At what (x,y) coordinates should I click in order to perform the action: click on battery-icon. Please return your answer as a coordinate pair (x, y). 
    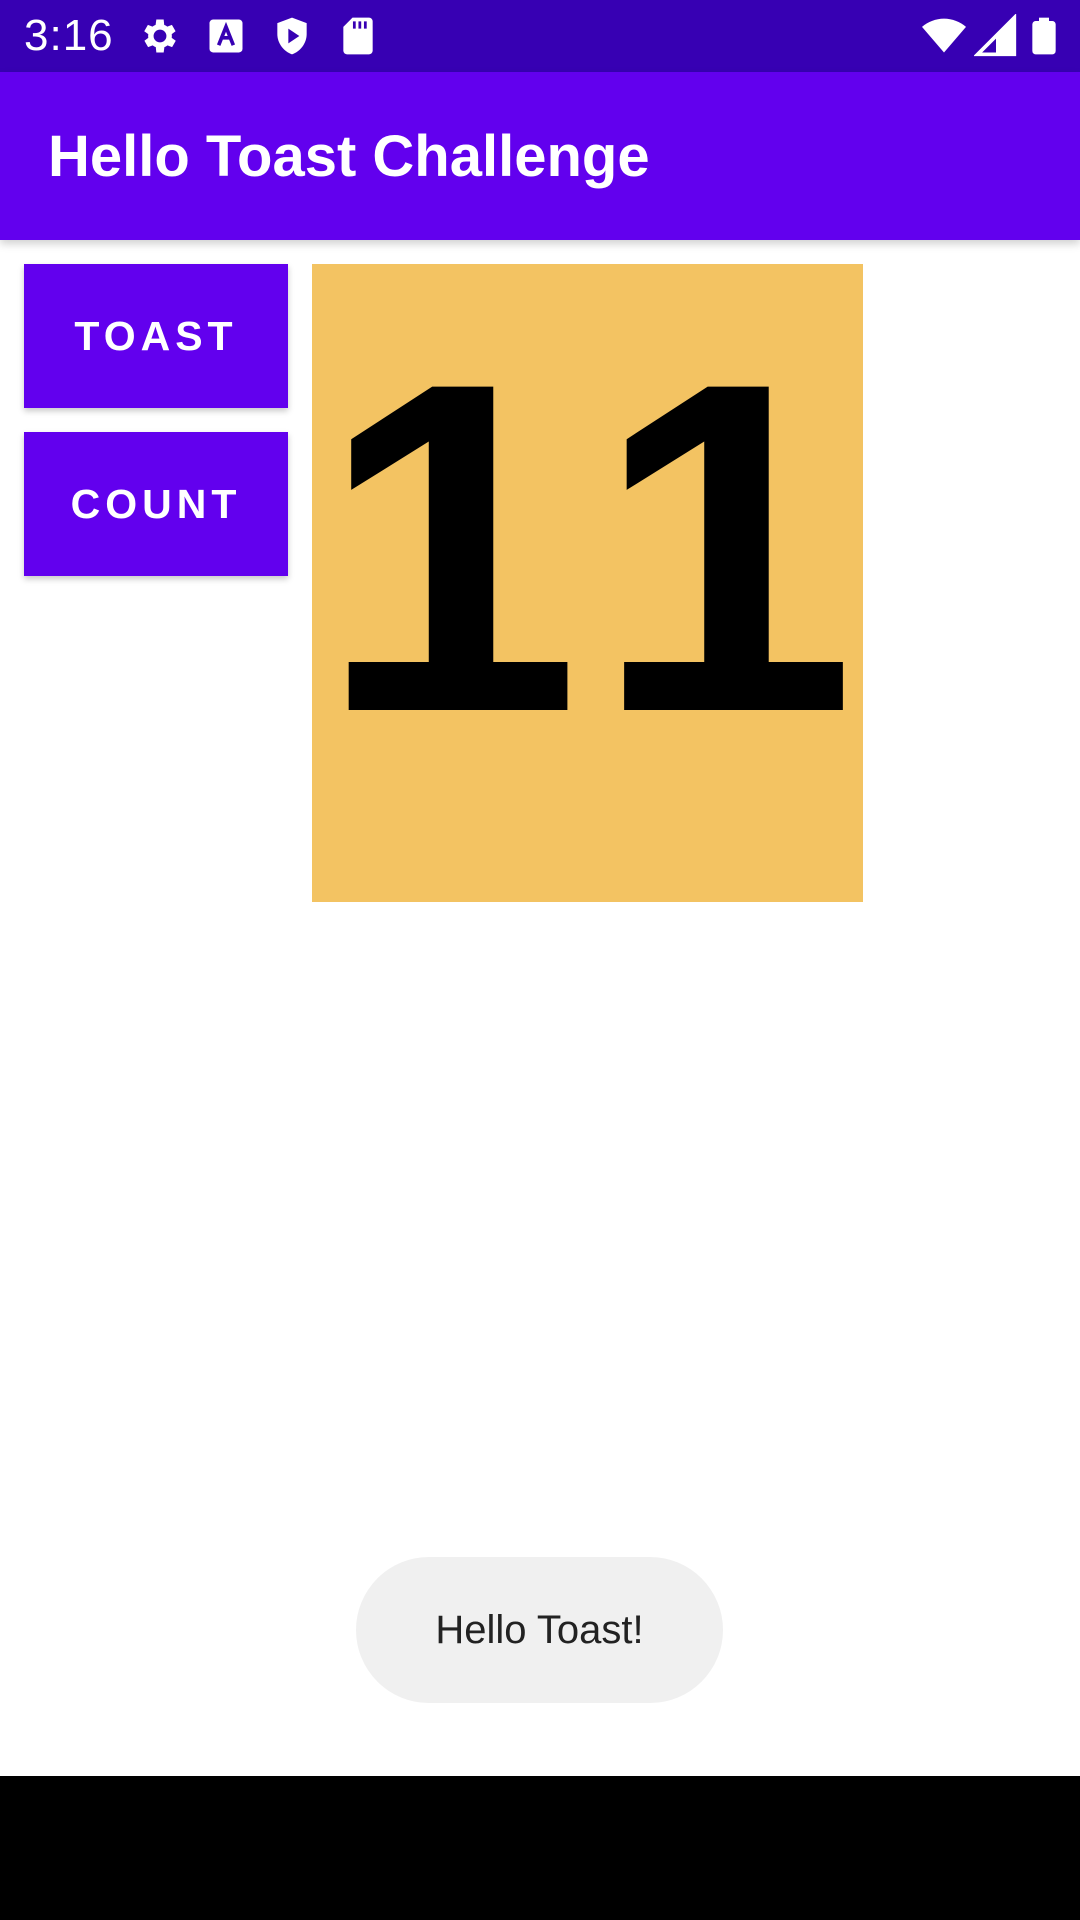
    Looking at the image, I should click on (1044, 36).